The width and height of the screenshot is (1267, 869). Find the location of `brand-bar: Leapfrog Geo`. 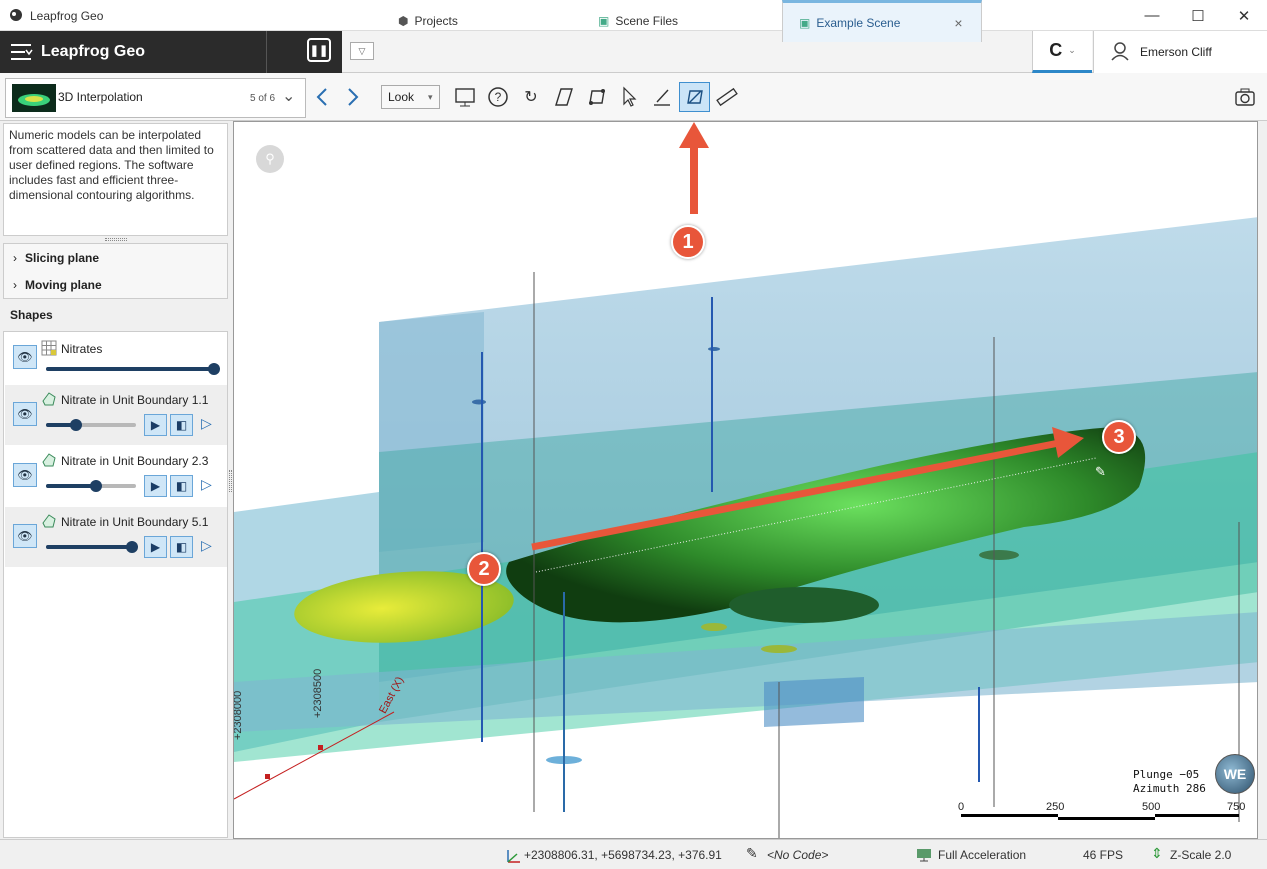

brand-bar: Leapfrog Geo is located at coordinates (133, 52).